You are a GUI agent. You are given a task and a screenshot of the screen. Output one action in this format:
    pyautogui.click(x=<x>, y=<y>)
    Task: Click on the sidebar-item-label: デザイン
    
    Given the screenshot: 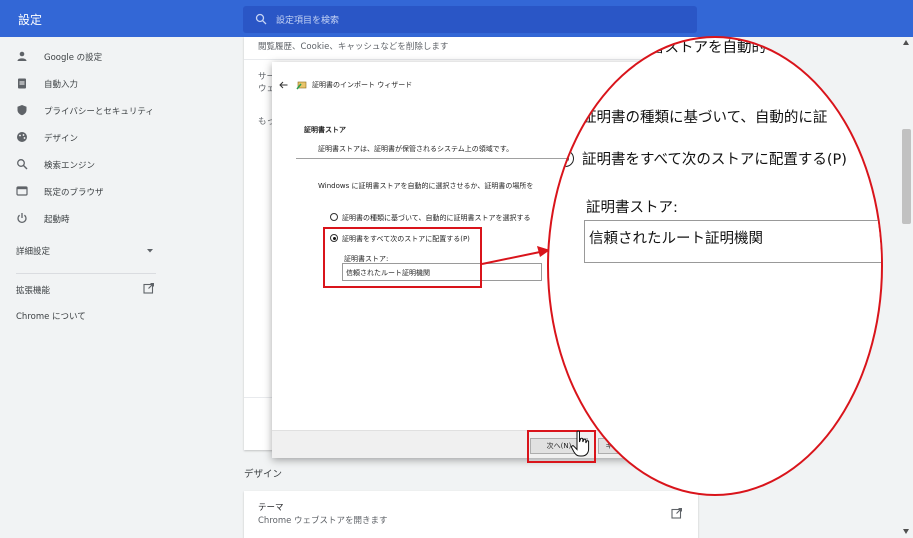 What is the action you would take?
    pyautogui.click(x=61, y=139)
    